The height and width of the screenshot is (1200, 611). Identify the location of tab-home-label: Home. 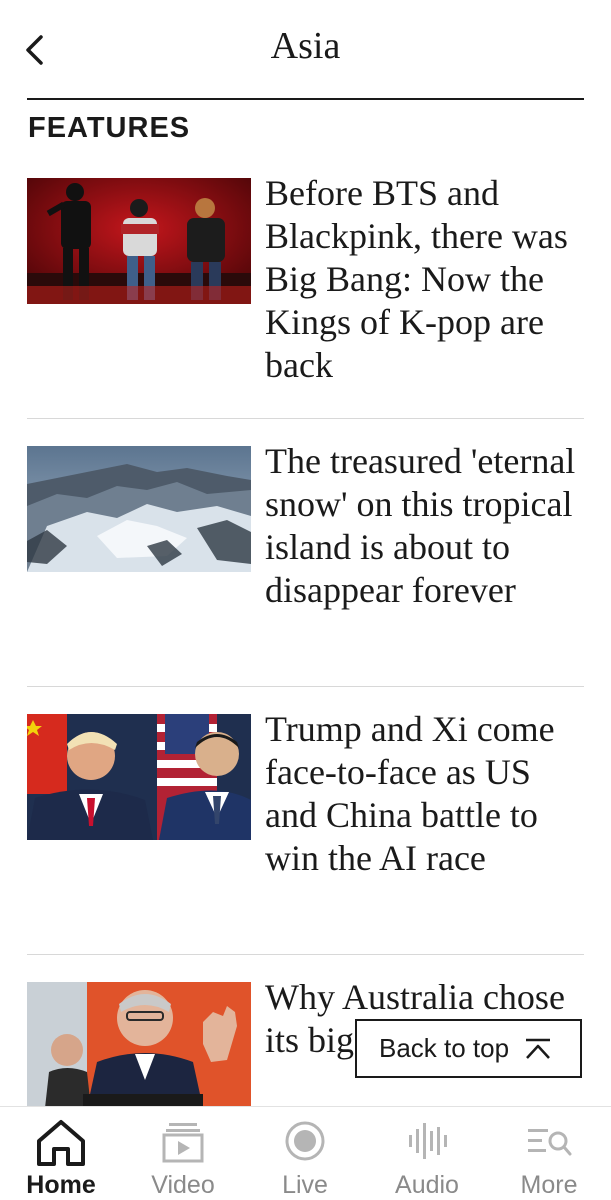
(61, 1185).